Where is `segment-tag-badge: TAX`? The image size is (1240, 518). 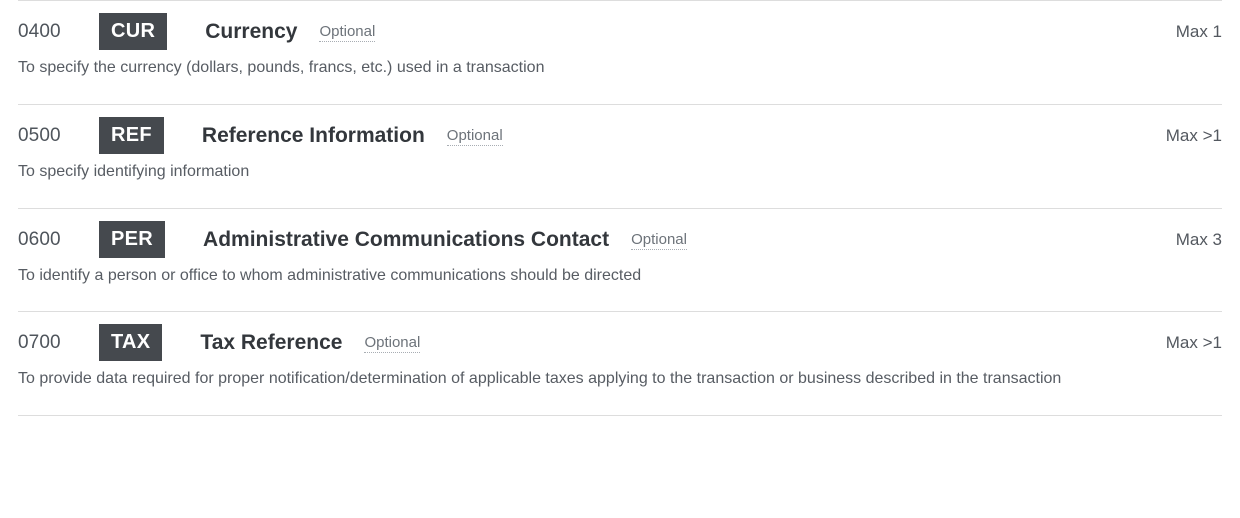
segment-tag-badge: TAX is located at coordinates (131, 343).